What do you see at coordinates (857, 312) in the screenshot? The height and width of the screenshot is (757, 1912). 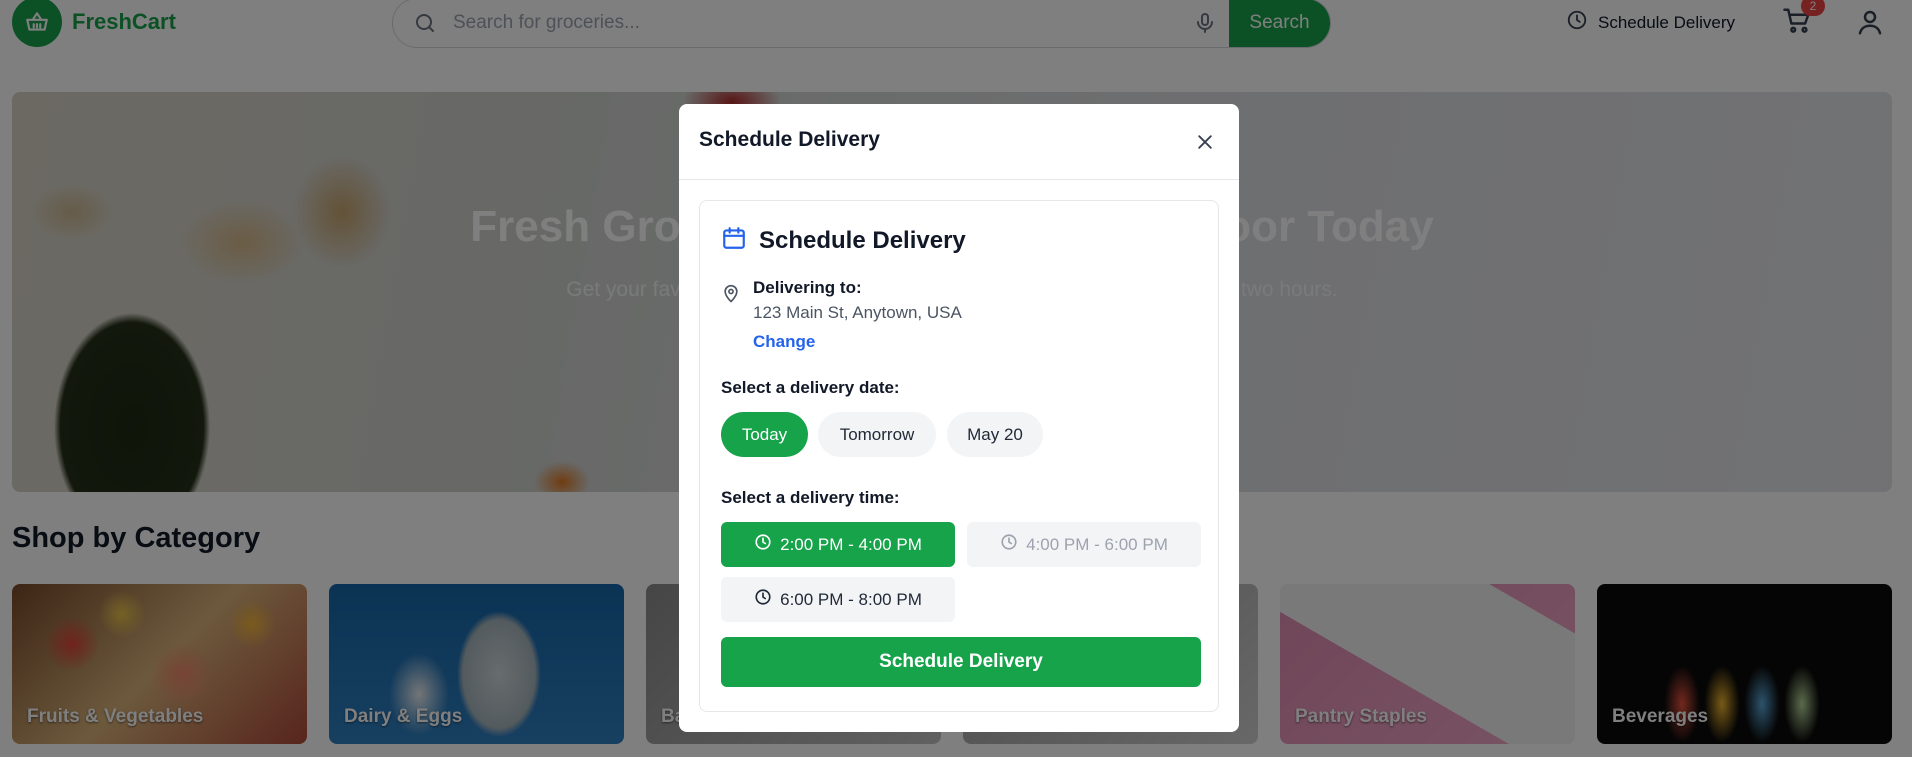 I see `delivery-address: 123 Main St, Anytown, USA` at bounding box center [857, 312].